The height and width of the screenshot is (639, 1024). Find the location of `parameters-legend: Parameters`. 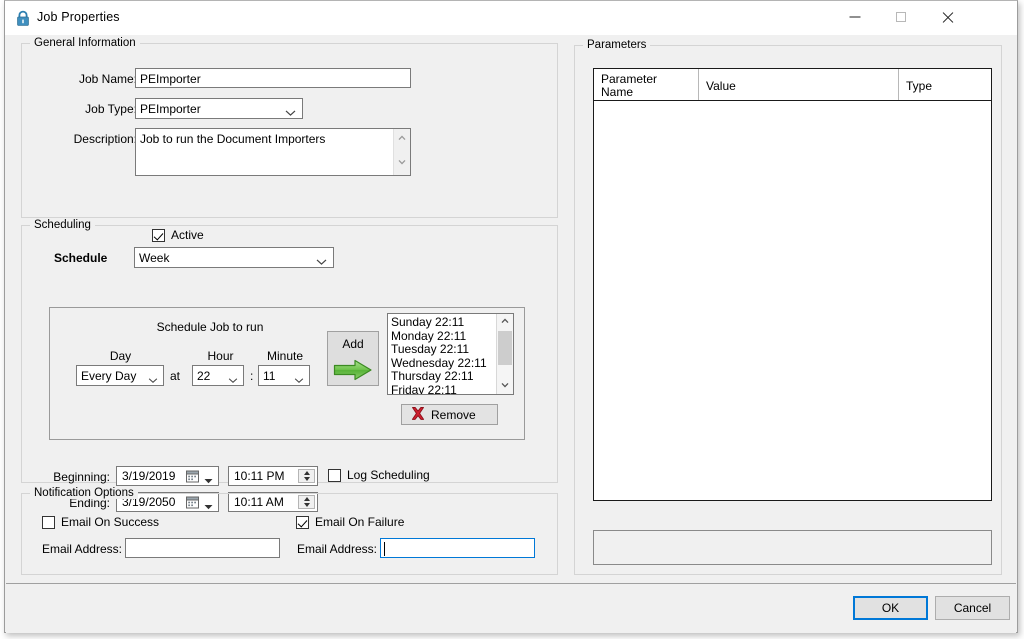

parameters-legend: Parameters is located at coordinates (617, 45).